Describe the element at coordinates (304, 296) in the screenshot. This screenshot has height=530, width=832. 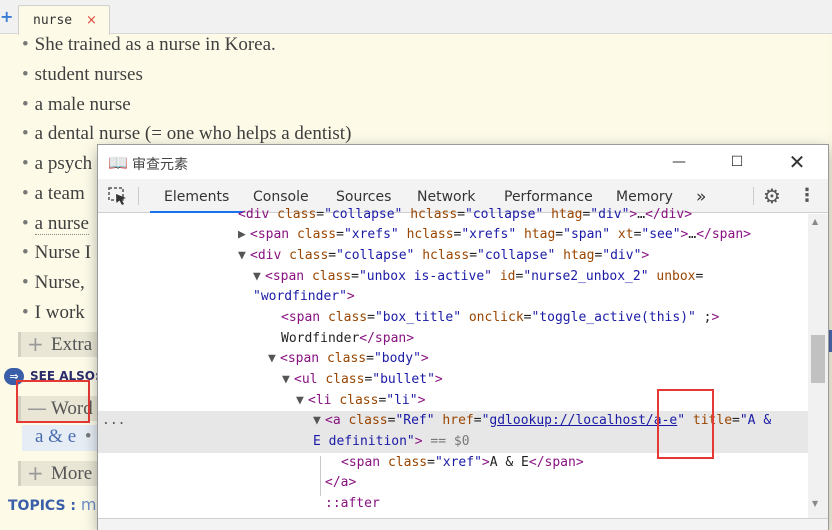
I see `dom-node-continued: "wordfinder">` at that location.